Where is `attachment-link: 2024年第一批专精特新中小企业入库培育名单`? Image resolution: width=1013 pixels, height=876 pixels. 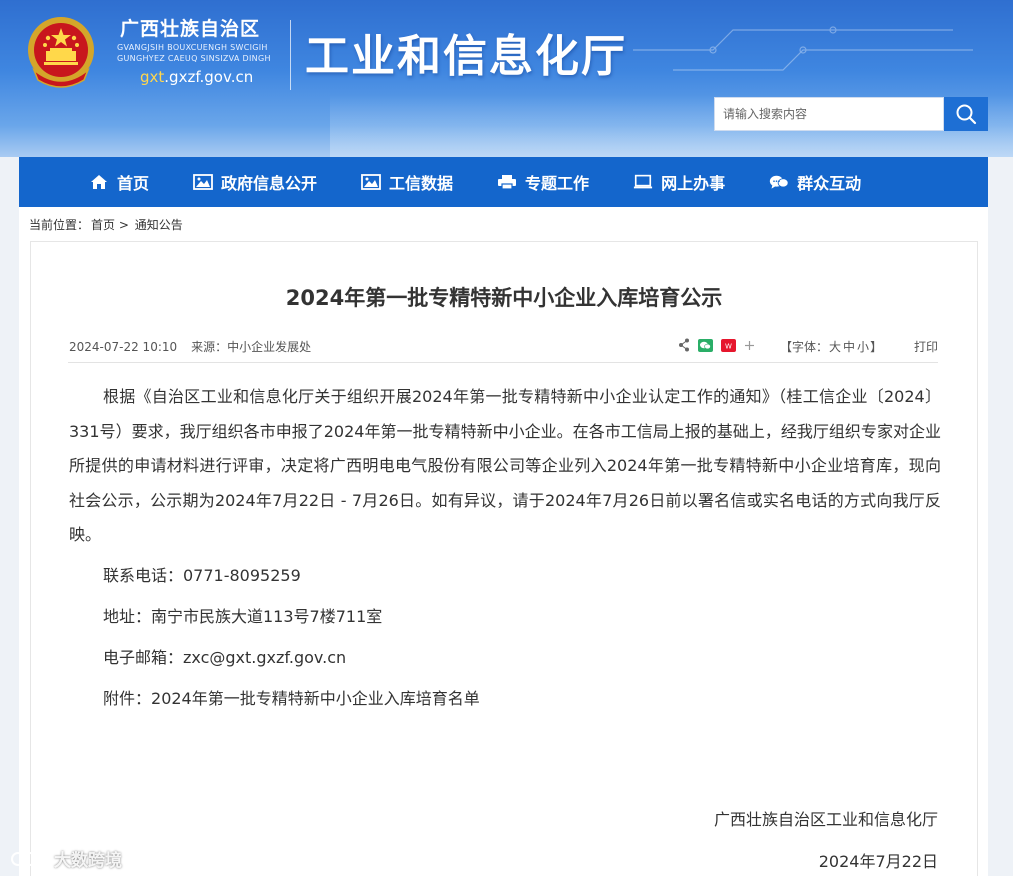 attachment-link: 2024年第一批专精特新中小企业入库培育名单 is located at coordinates (315, 698).